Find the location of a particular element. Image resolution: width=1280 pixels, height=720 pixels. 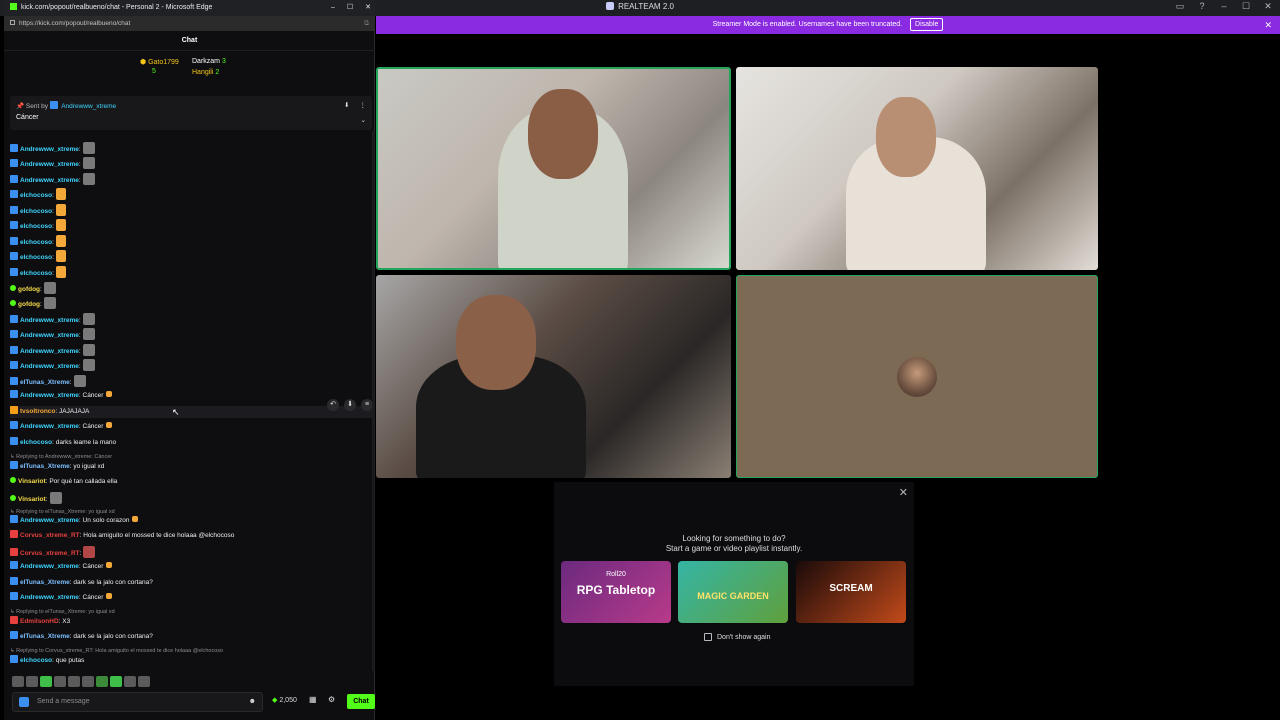

chevron-down-icon: ⌄ is located at coordinates (363, 120).